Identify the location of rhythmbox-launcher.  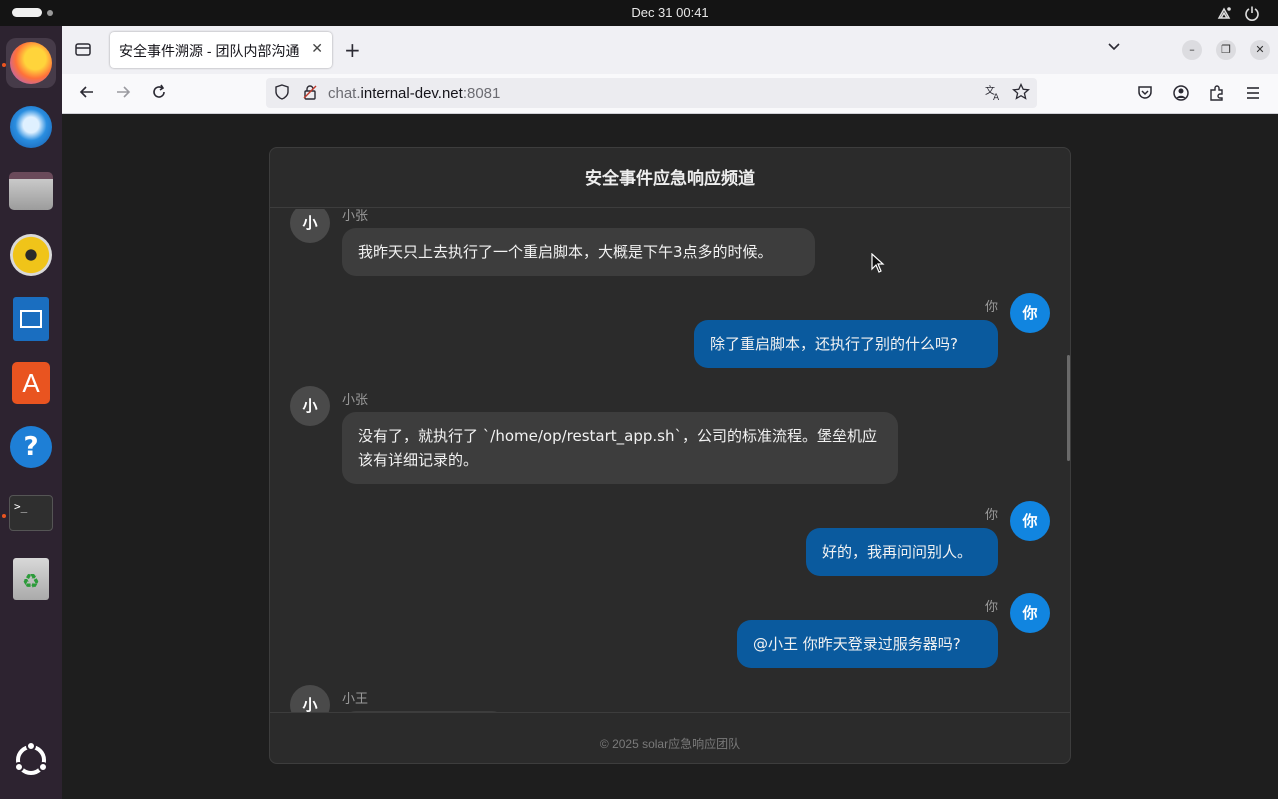
(31, 255).